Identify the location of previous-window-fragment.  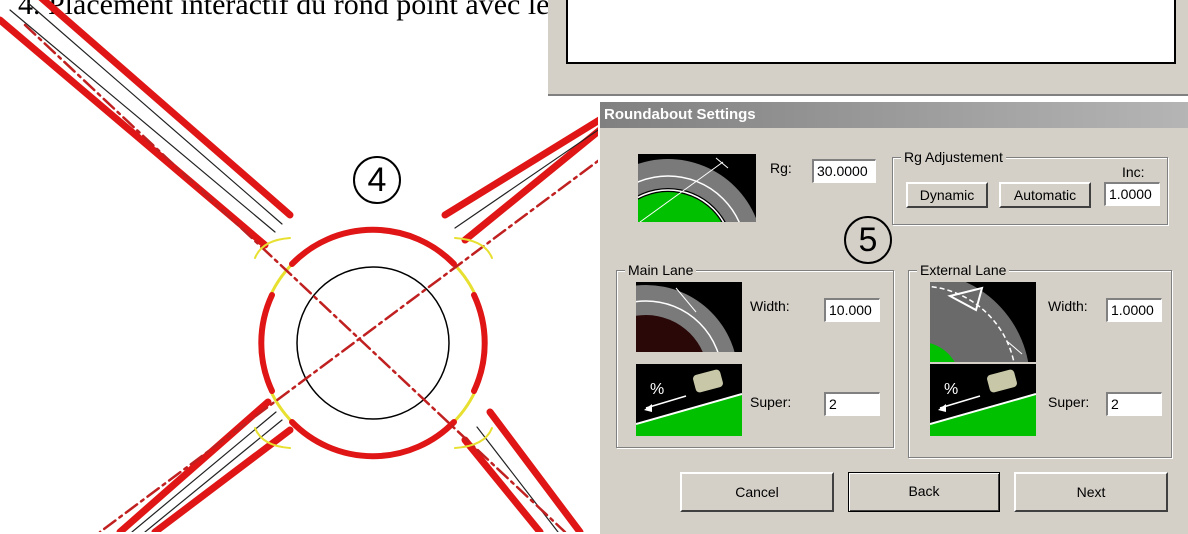
(868, 48).